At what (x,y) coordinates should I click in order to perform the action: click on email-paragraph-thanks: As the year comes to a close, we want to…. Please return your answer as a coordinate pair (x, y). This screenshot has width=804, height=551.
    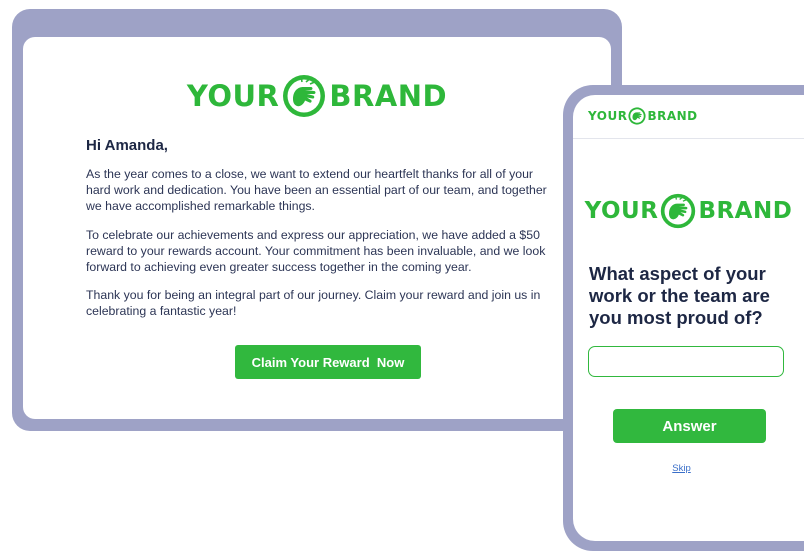
    Looking at the image, I should click on (316, 190).